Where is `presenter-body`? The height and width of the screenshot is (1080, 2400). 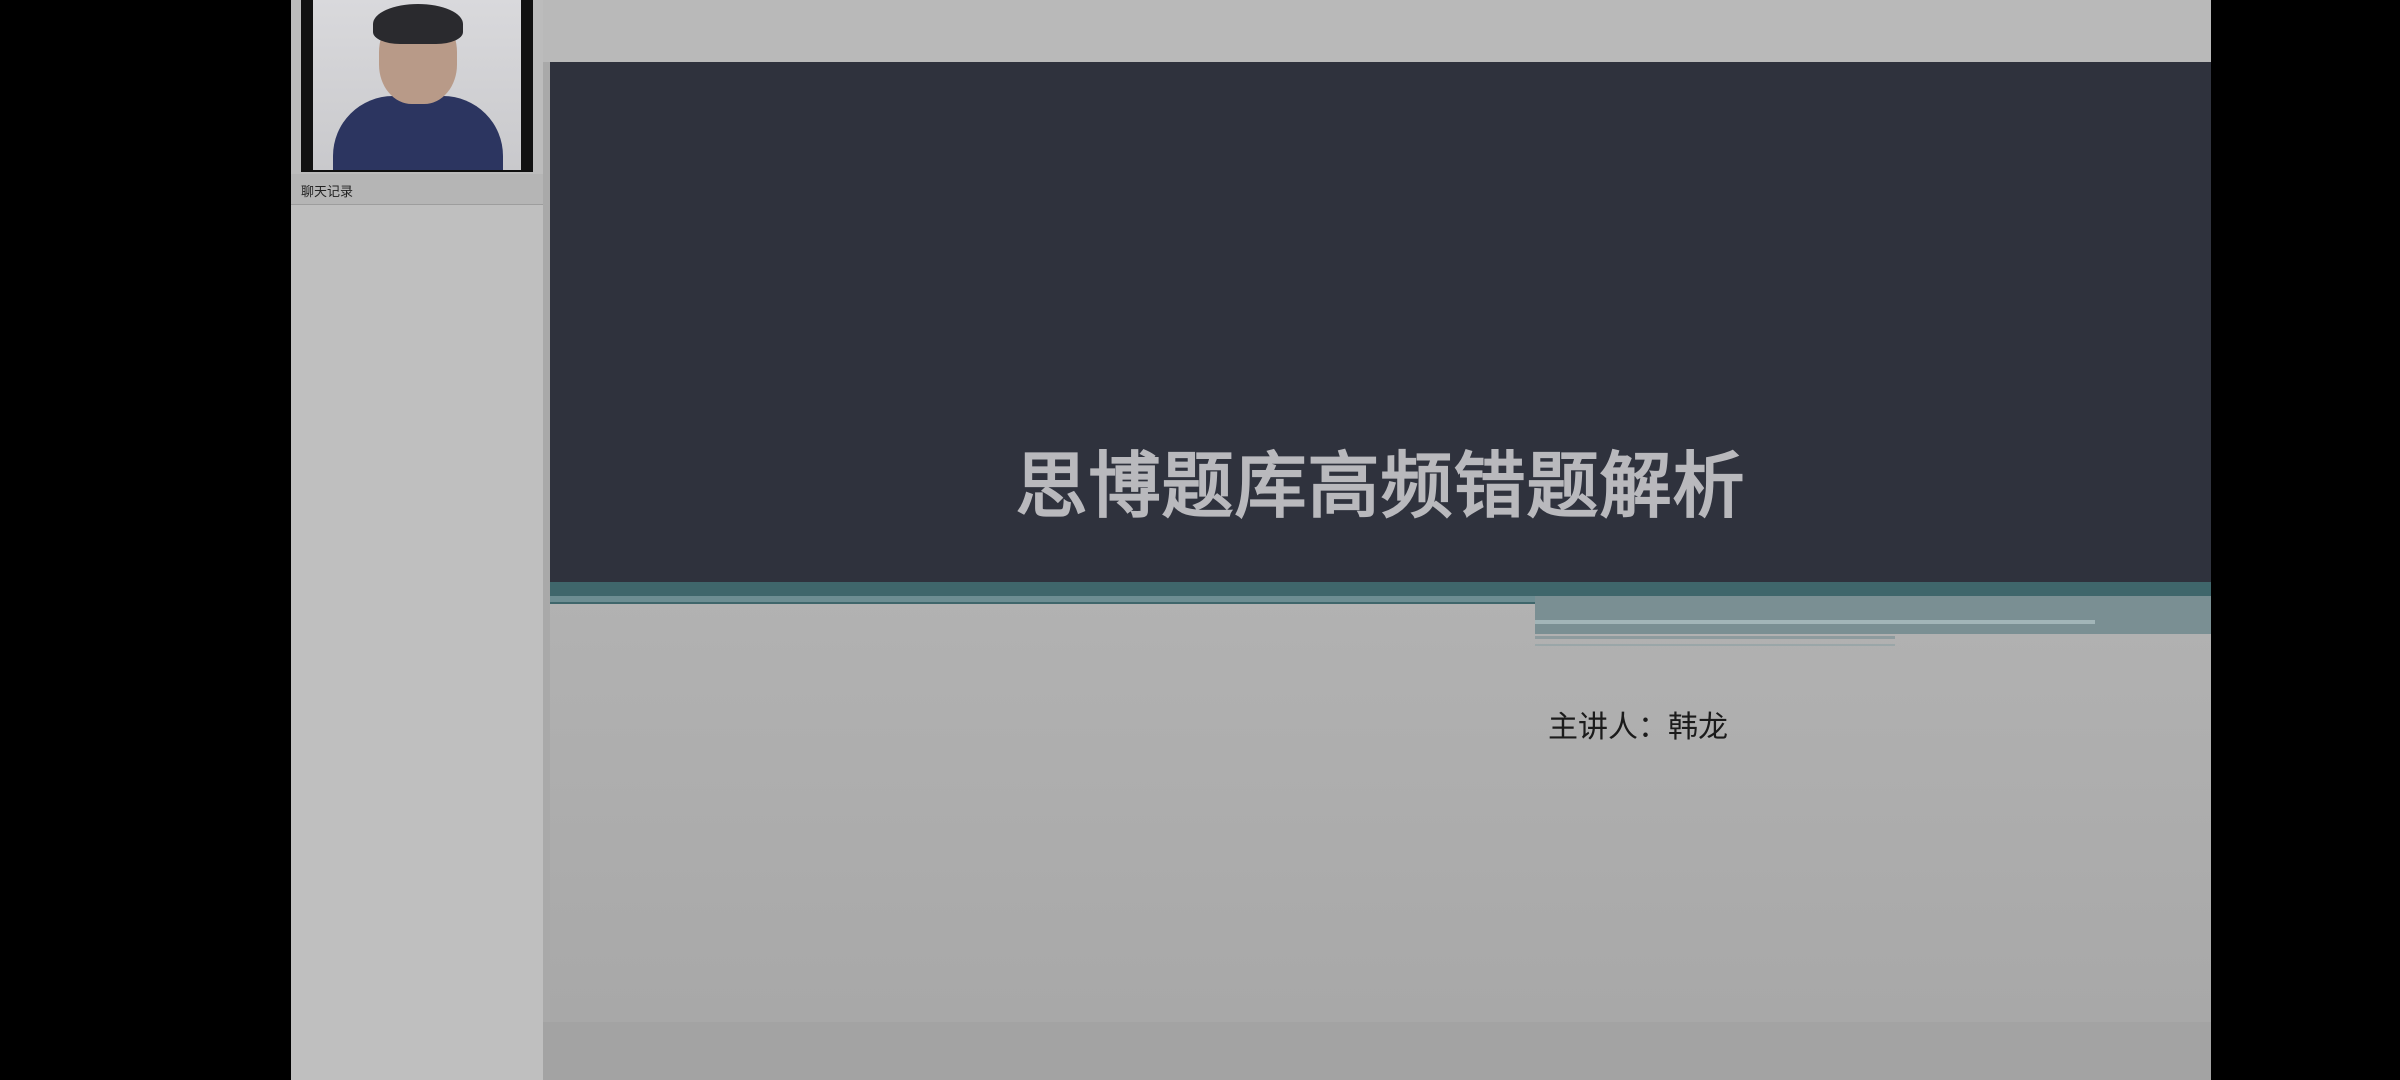 presenter-body is located at coordinates (418, 133).